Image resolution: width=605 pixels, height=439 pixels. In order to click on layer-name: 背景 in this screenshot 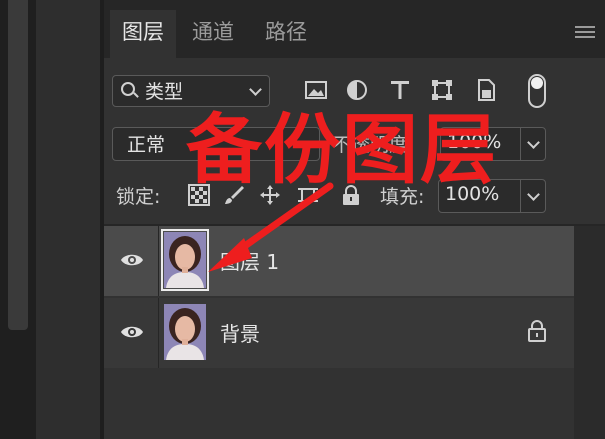, I will do `click(240, 332)`.